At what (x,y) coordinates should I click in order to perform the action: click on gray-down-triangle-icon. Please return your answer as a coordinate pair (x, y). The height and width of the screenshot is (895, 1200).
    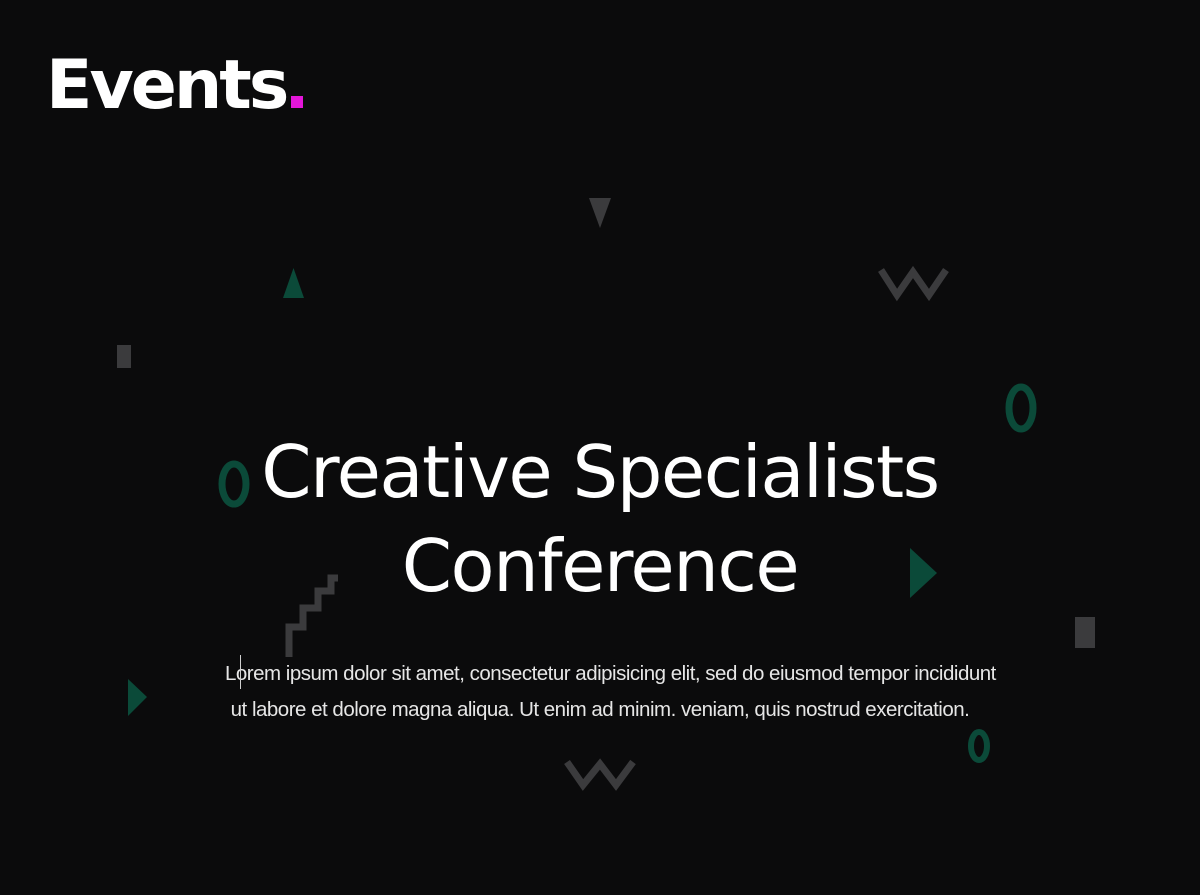
    Looking at the image, I should click on (600, 213).